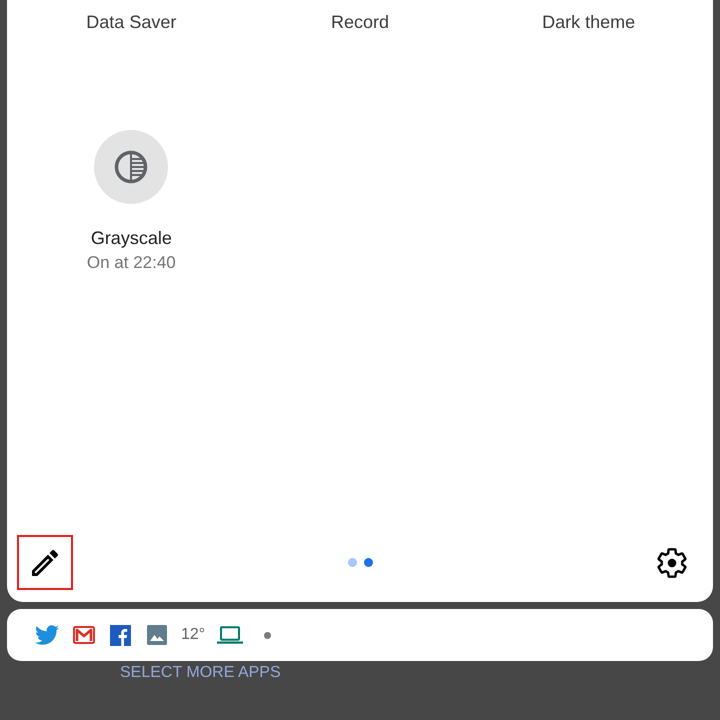  What do you see at coordinates (131, 238) in the screenshot?
I see `tile-label: Grayscale` at bounding box center [131, 238].